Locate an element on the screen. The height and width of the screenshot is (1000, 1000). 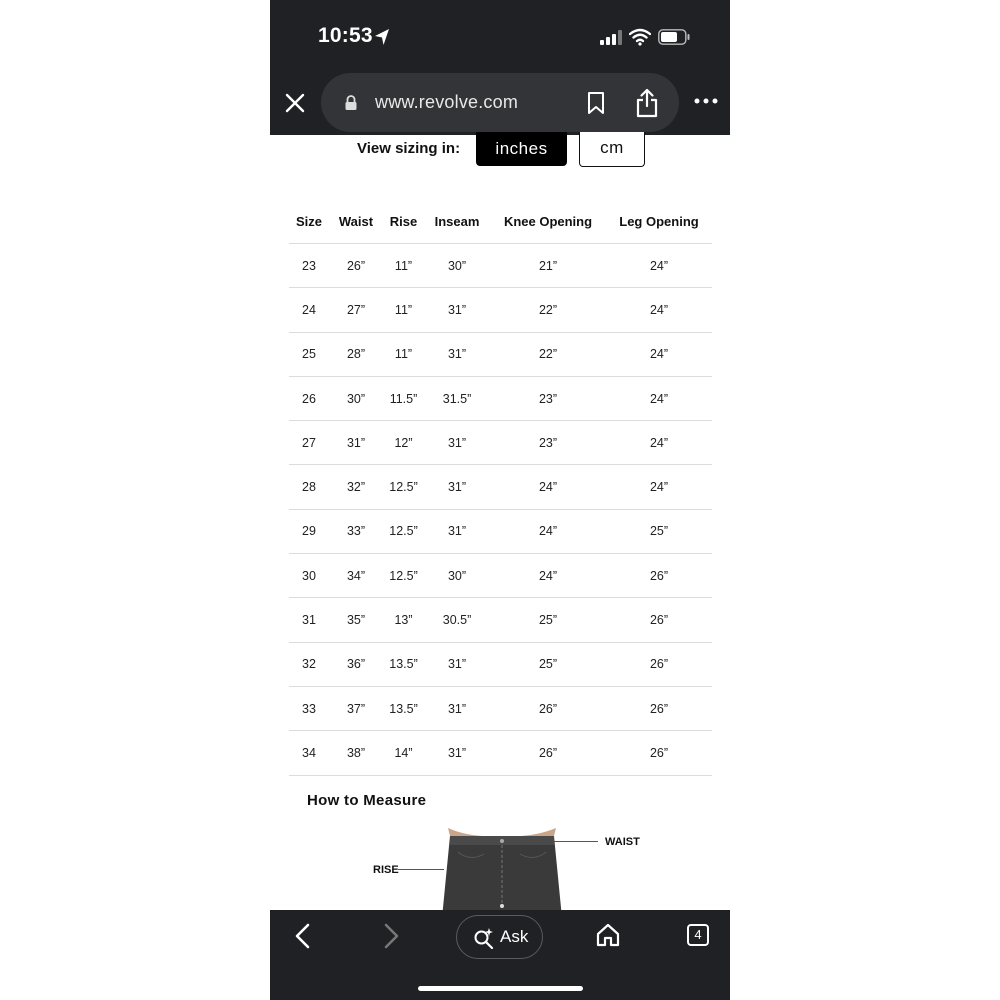
inches-toggle-button: inches is located at coordinates (521, 149).